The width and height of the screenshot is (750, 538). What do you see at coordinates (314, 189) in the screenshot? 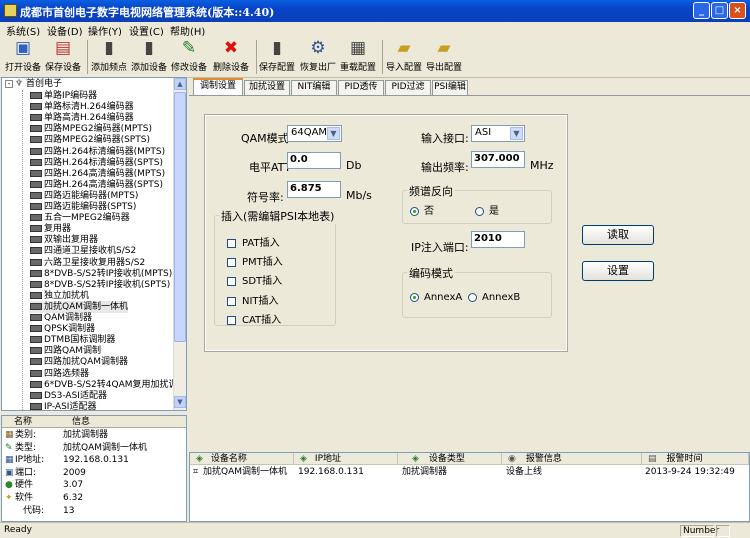
I see `symbol-rate-input: 6.875` at bounding box center [314, 189].